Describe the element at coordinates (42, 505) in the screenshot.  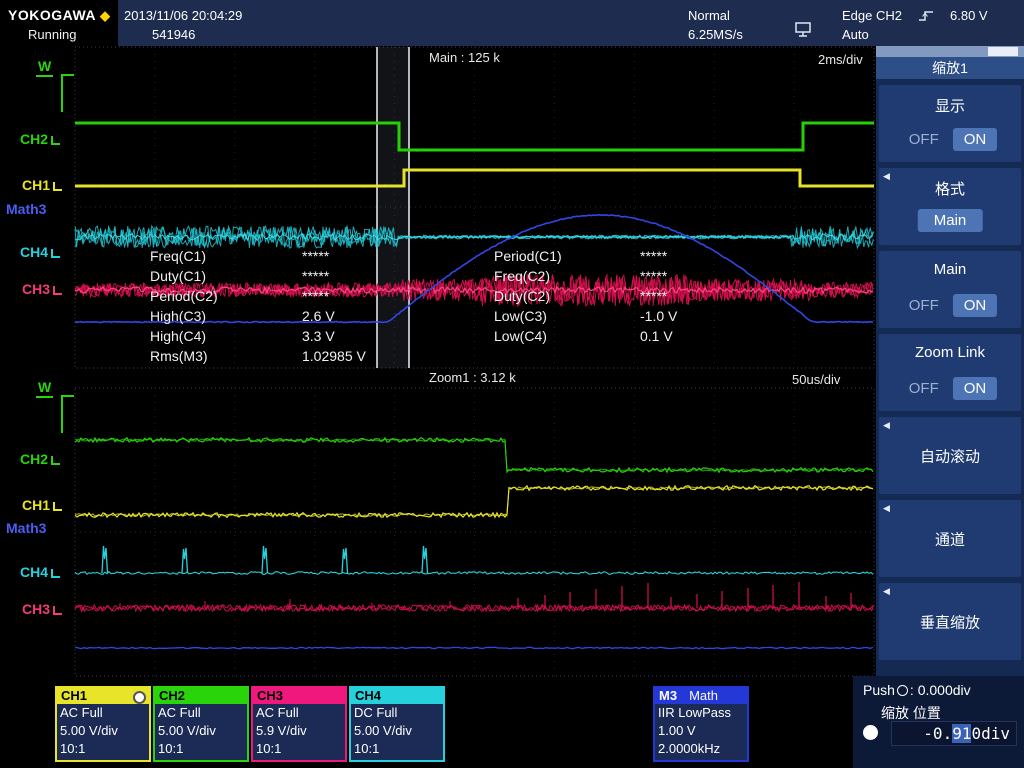
I see `trace-label-ch1-zoom: CH1` at that location.